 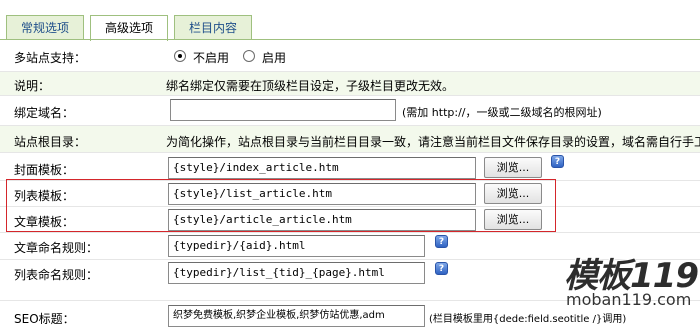 What do you see at coordinates (281, 205) in the screenshot?
I see `highlight-box` at bounding box center [281, 205].